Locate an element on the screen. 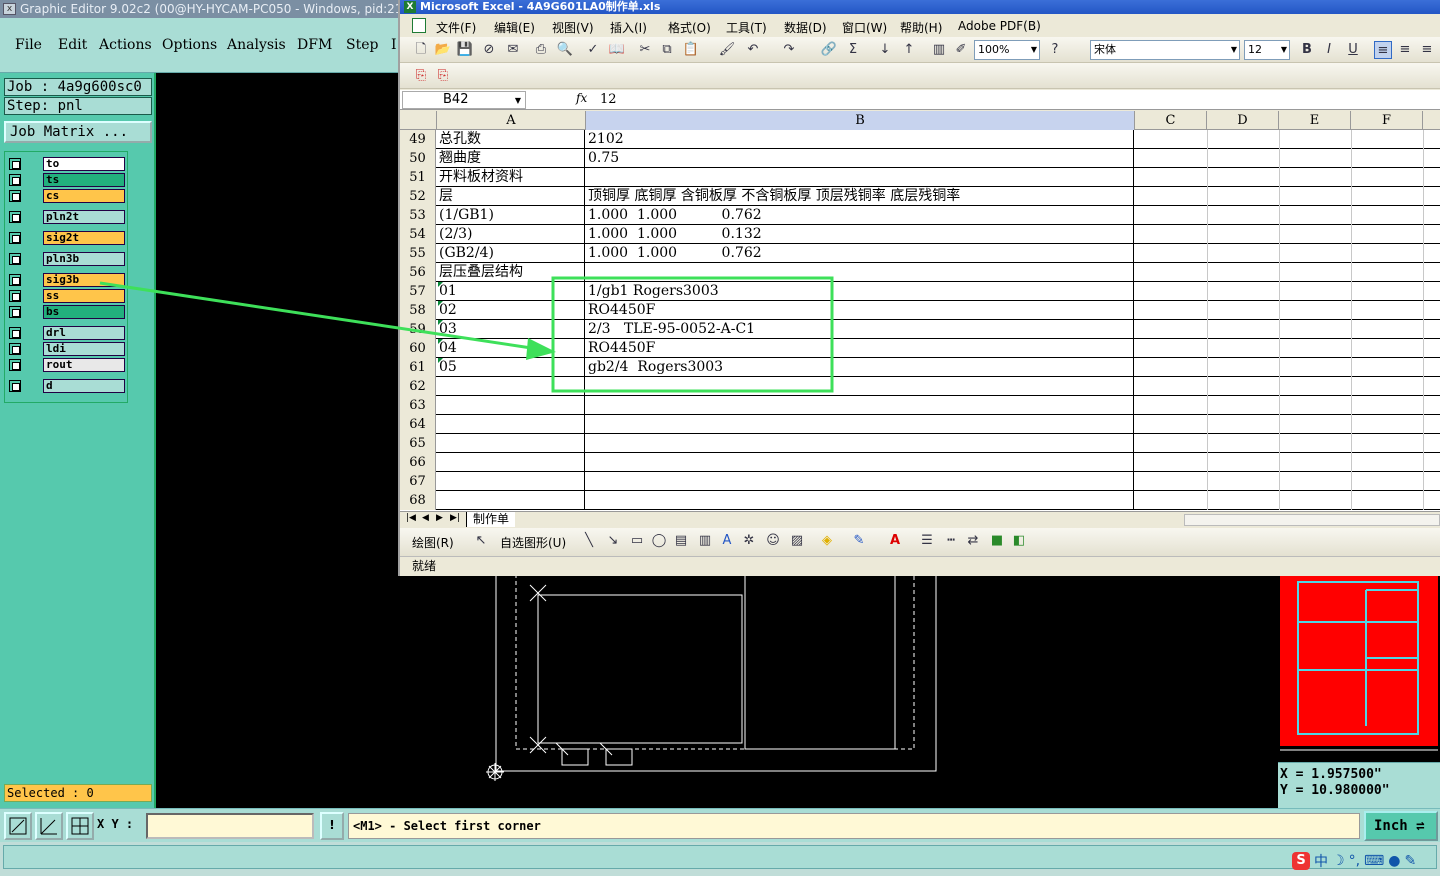 This screenshot has height=876, width=1440. arrow-style-icon: ⇄ is located at coordinates (973, 541).